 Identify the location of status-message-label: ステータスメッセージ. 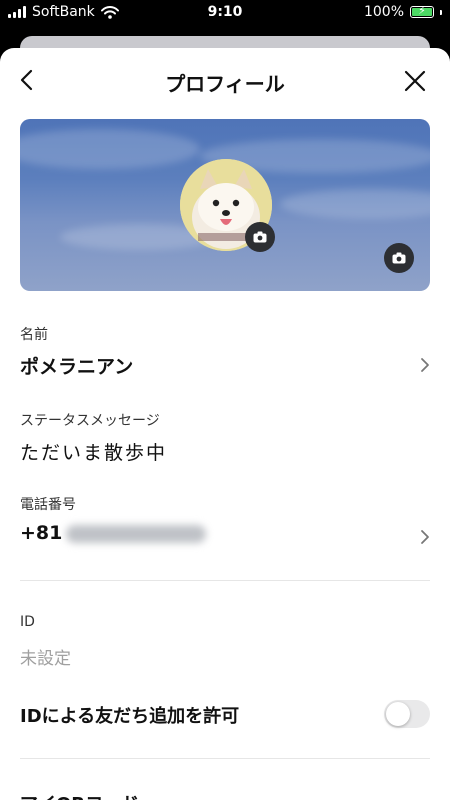
(90, 421).